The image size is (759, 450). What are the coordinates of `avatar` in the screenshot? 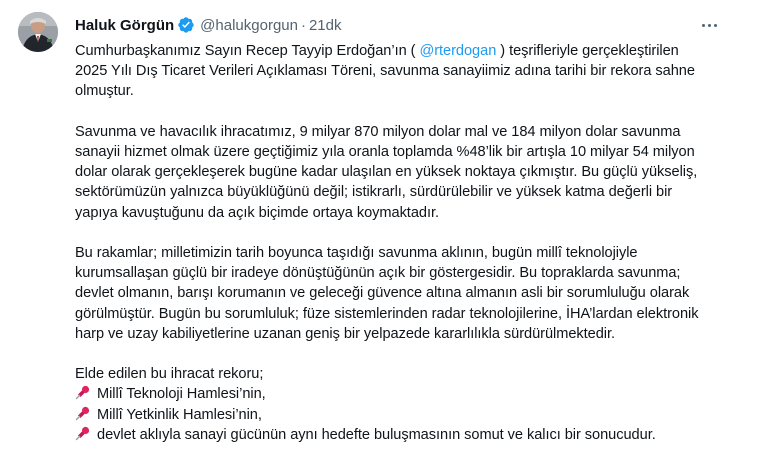 It's located at (38, 32).